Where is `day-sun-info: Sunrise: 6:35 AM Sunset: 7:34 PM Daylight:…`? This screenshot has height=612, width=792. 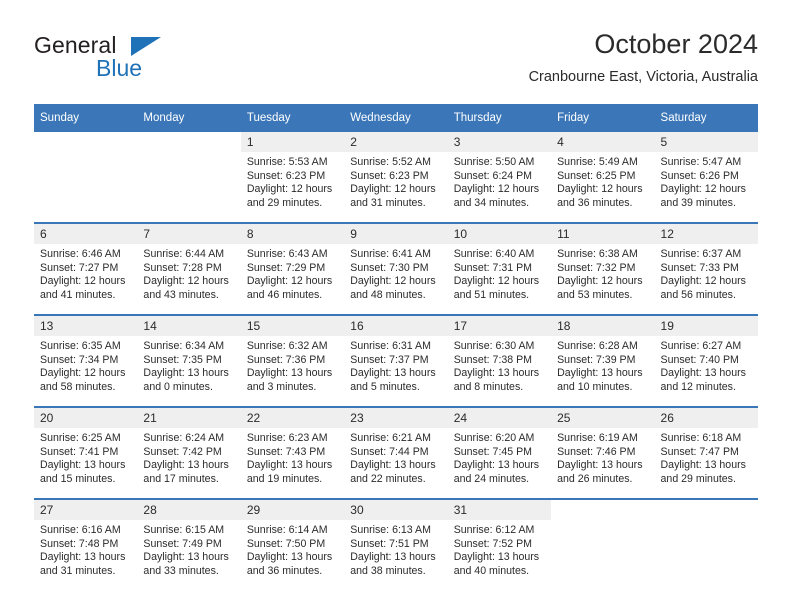
day-sun-info: Sunrise: 6:35 AM Sunset: 7:34 PM Daylight:… is located at coordinates (85, 365).